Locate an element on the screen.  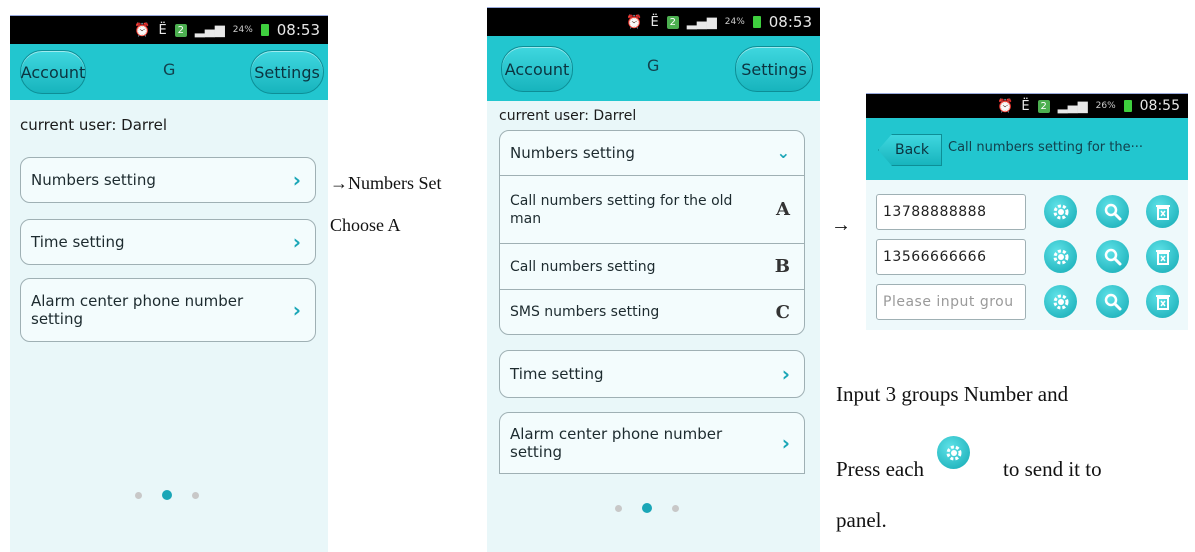
submenu-item-call-numbers: Call numbers setting B is located at coordinates (652, 266).